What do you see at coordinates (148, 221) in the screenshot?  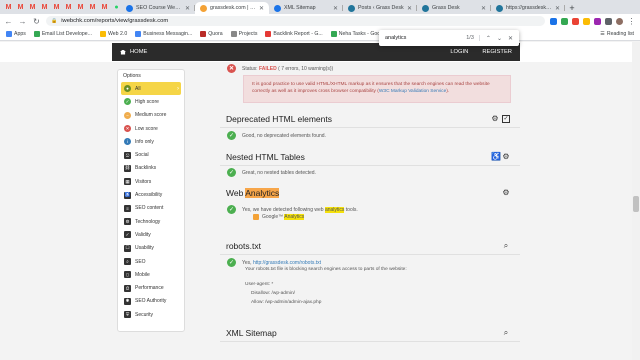 I see `option-label: Technology` at bounding box center [148, 221].